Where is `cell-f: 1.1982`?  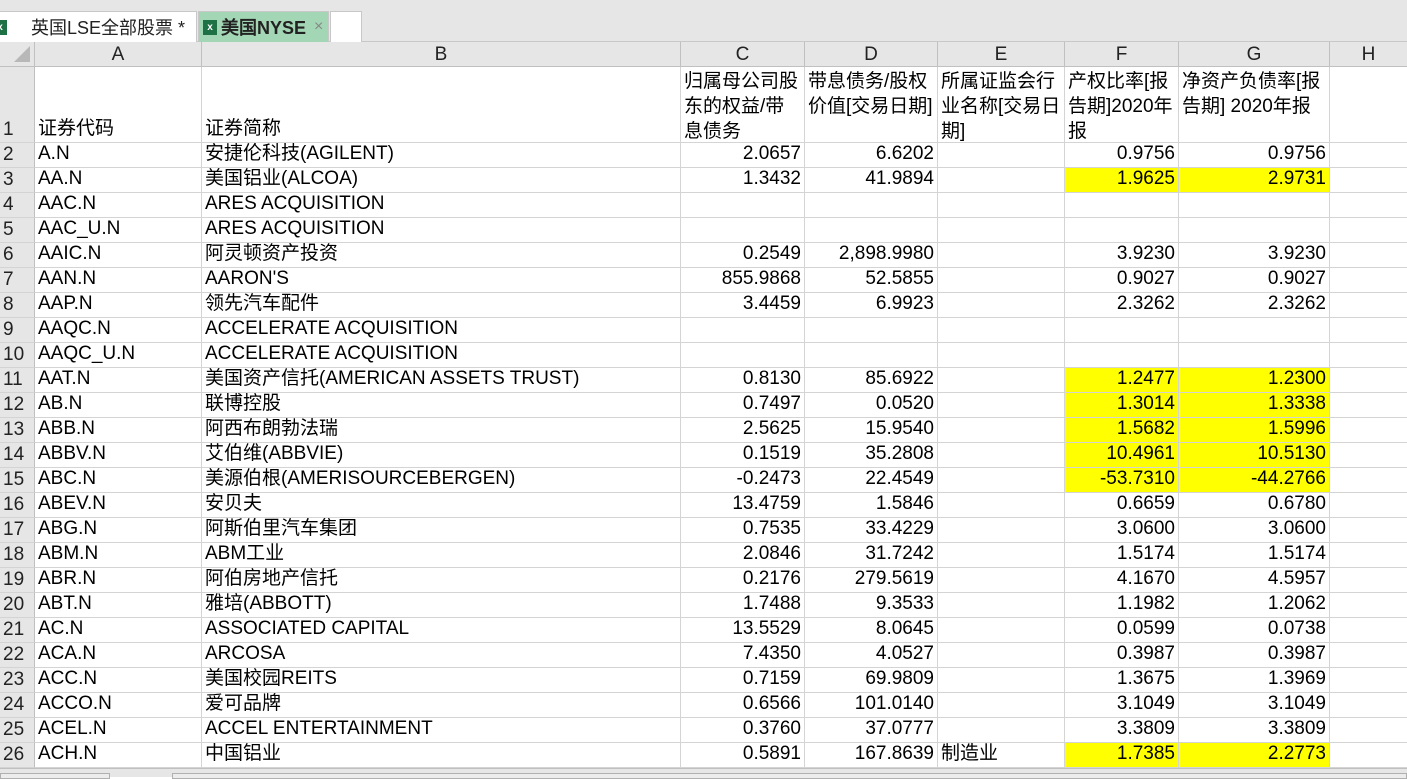 cell-f: 1.1982 is located at coordinates (1122, 605).